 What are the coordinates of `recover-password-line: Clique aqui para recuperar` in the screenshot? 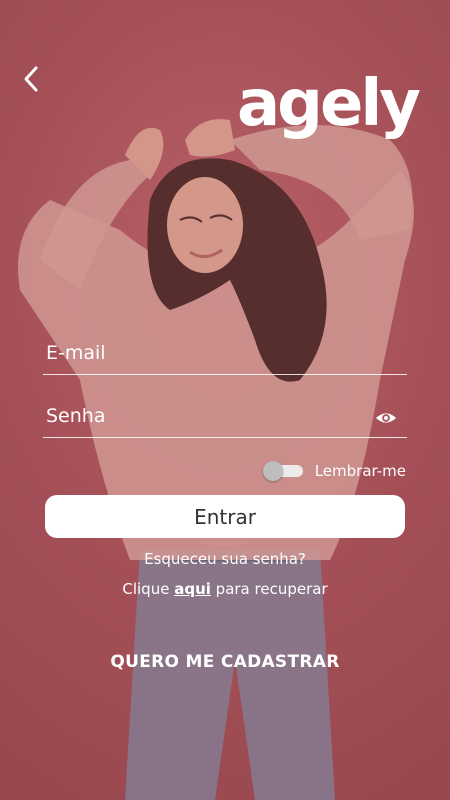 It's located at (225, 589).